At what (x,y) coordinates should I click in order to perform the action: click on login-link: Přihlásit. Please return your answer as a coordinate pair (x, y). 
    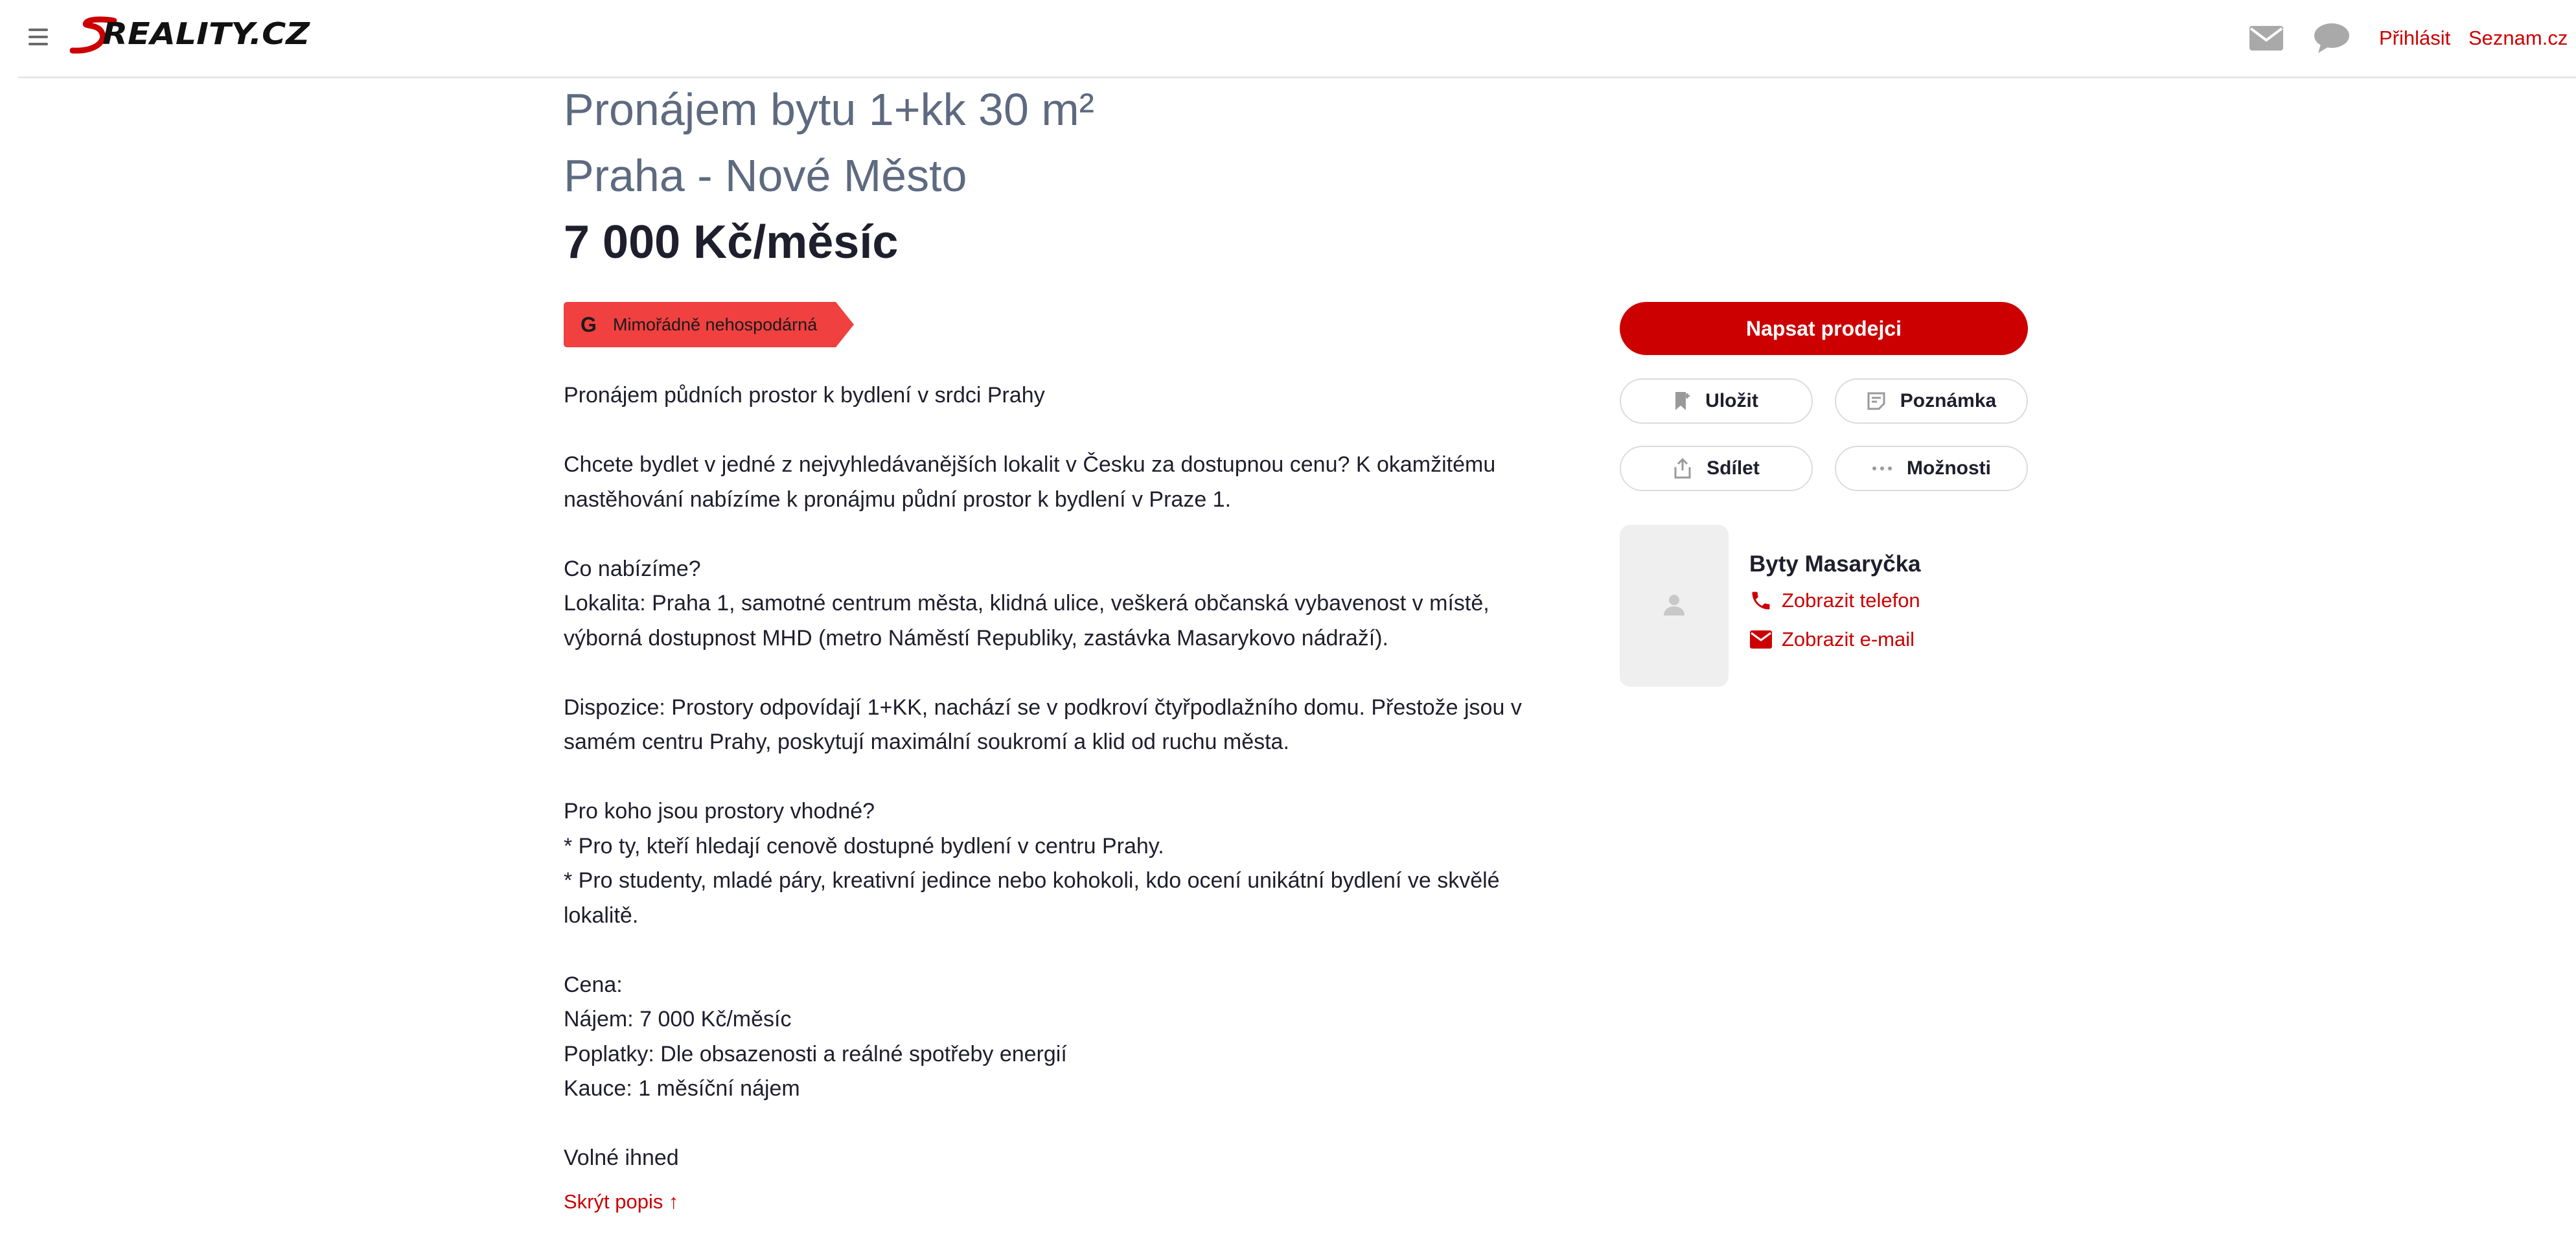
    Looking at the image, I should click on (2414, 38).